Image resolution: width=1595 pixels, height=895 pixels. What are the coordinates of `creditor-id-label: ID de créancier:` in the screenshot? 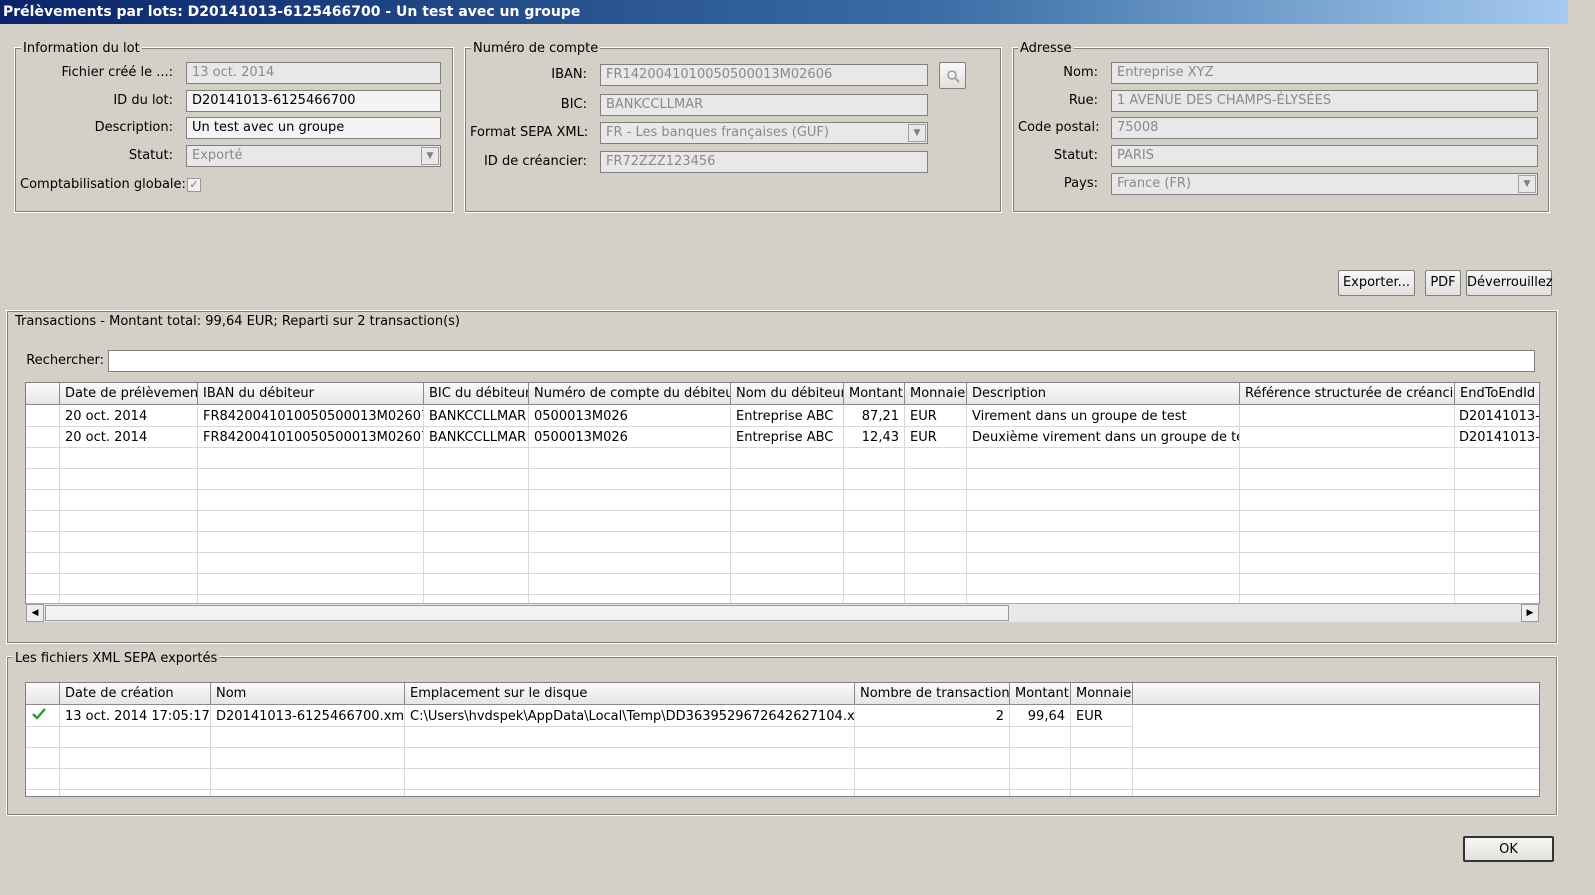 It's located at (535, 161).